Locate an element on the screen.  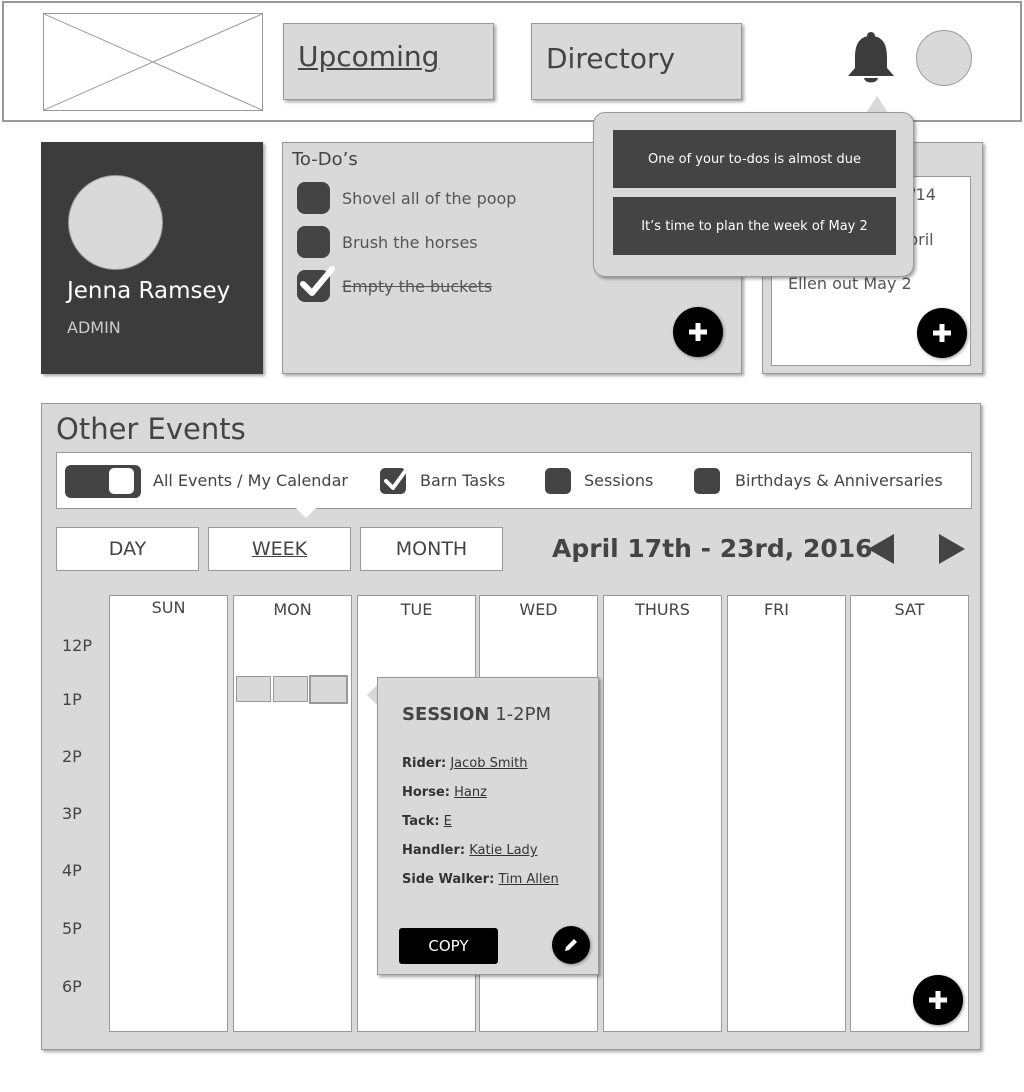
calendar-toggle-label: All Events / My Calendar is located at coordinates (250, 480).